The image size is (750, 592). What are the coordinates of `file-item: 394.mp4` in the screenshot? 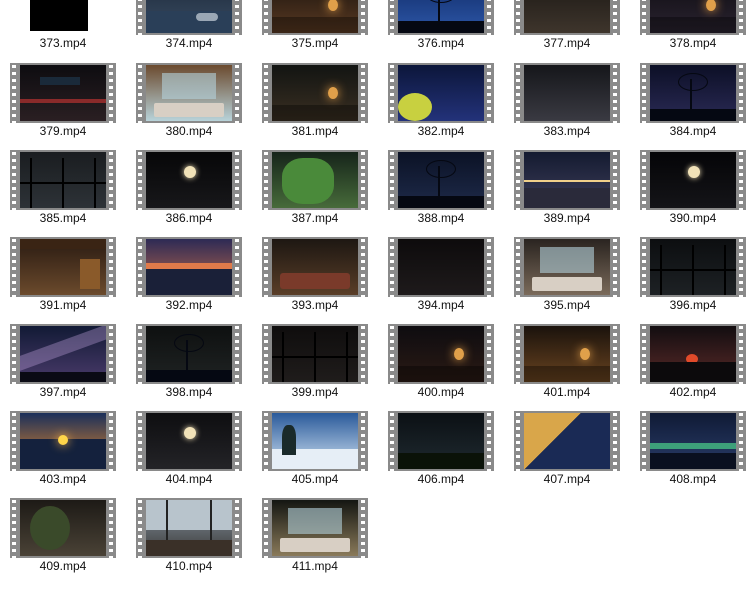 It's located at (441, 277).